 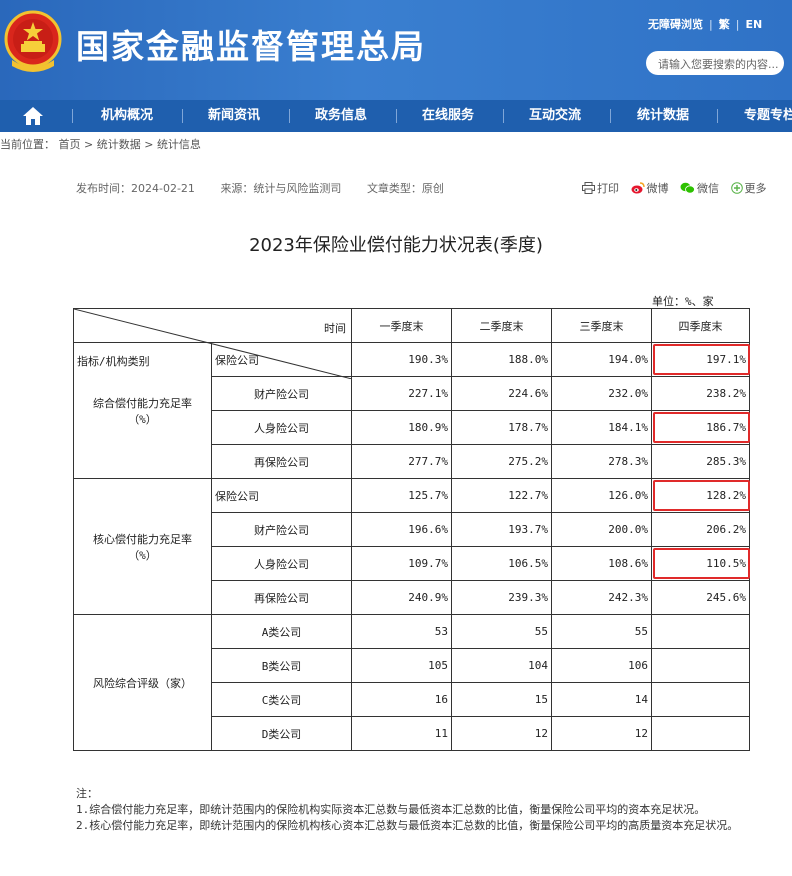 I want to click on cell-value: 126.0%, so click(x=601, y=495).